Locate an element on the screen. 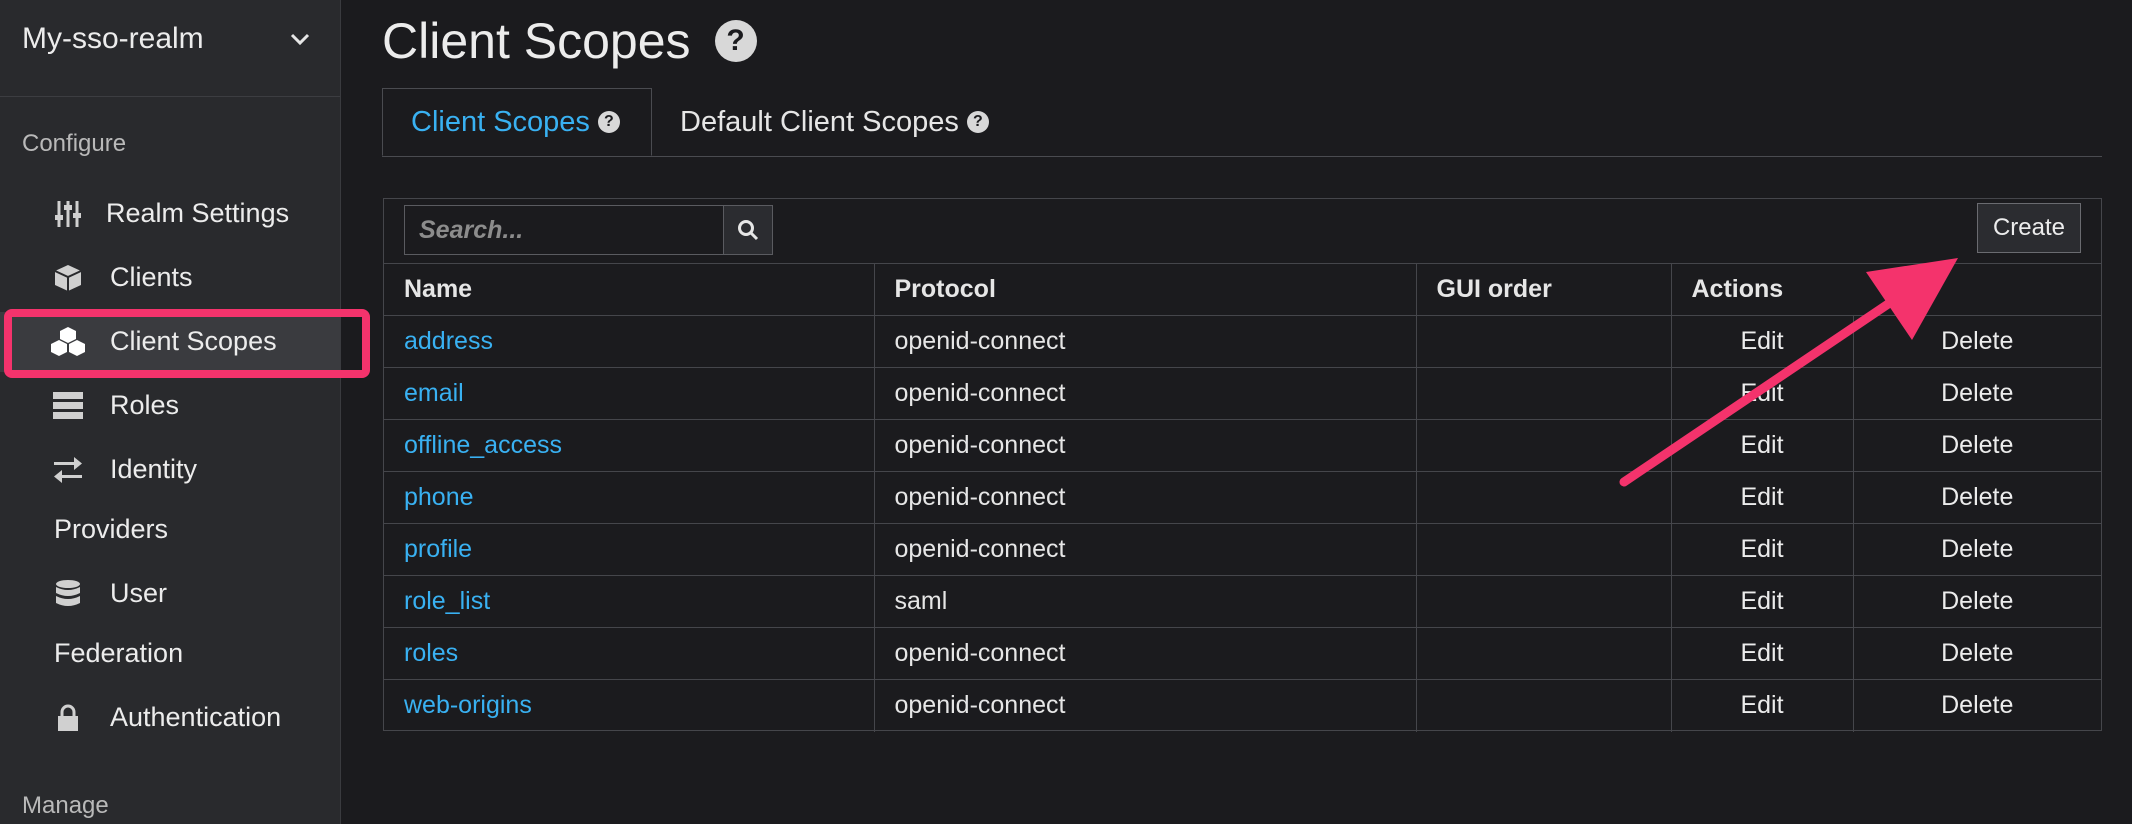  cube-icon is located at coordinates (68, 278).